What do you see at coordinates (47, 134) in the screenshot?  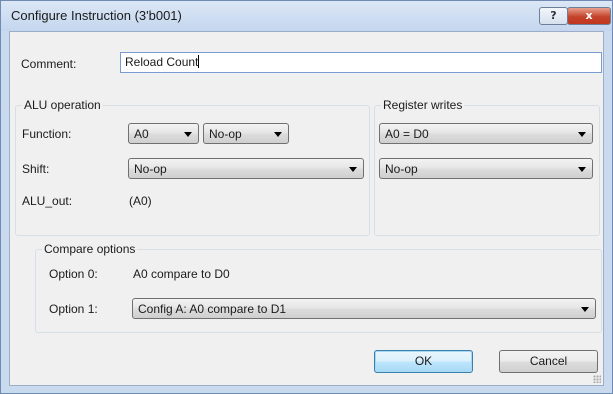 I see `function-label: Function:` at bounding box center [47, 134].